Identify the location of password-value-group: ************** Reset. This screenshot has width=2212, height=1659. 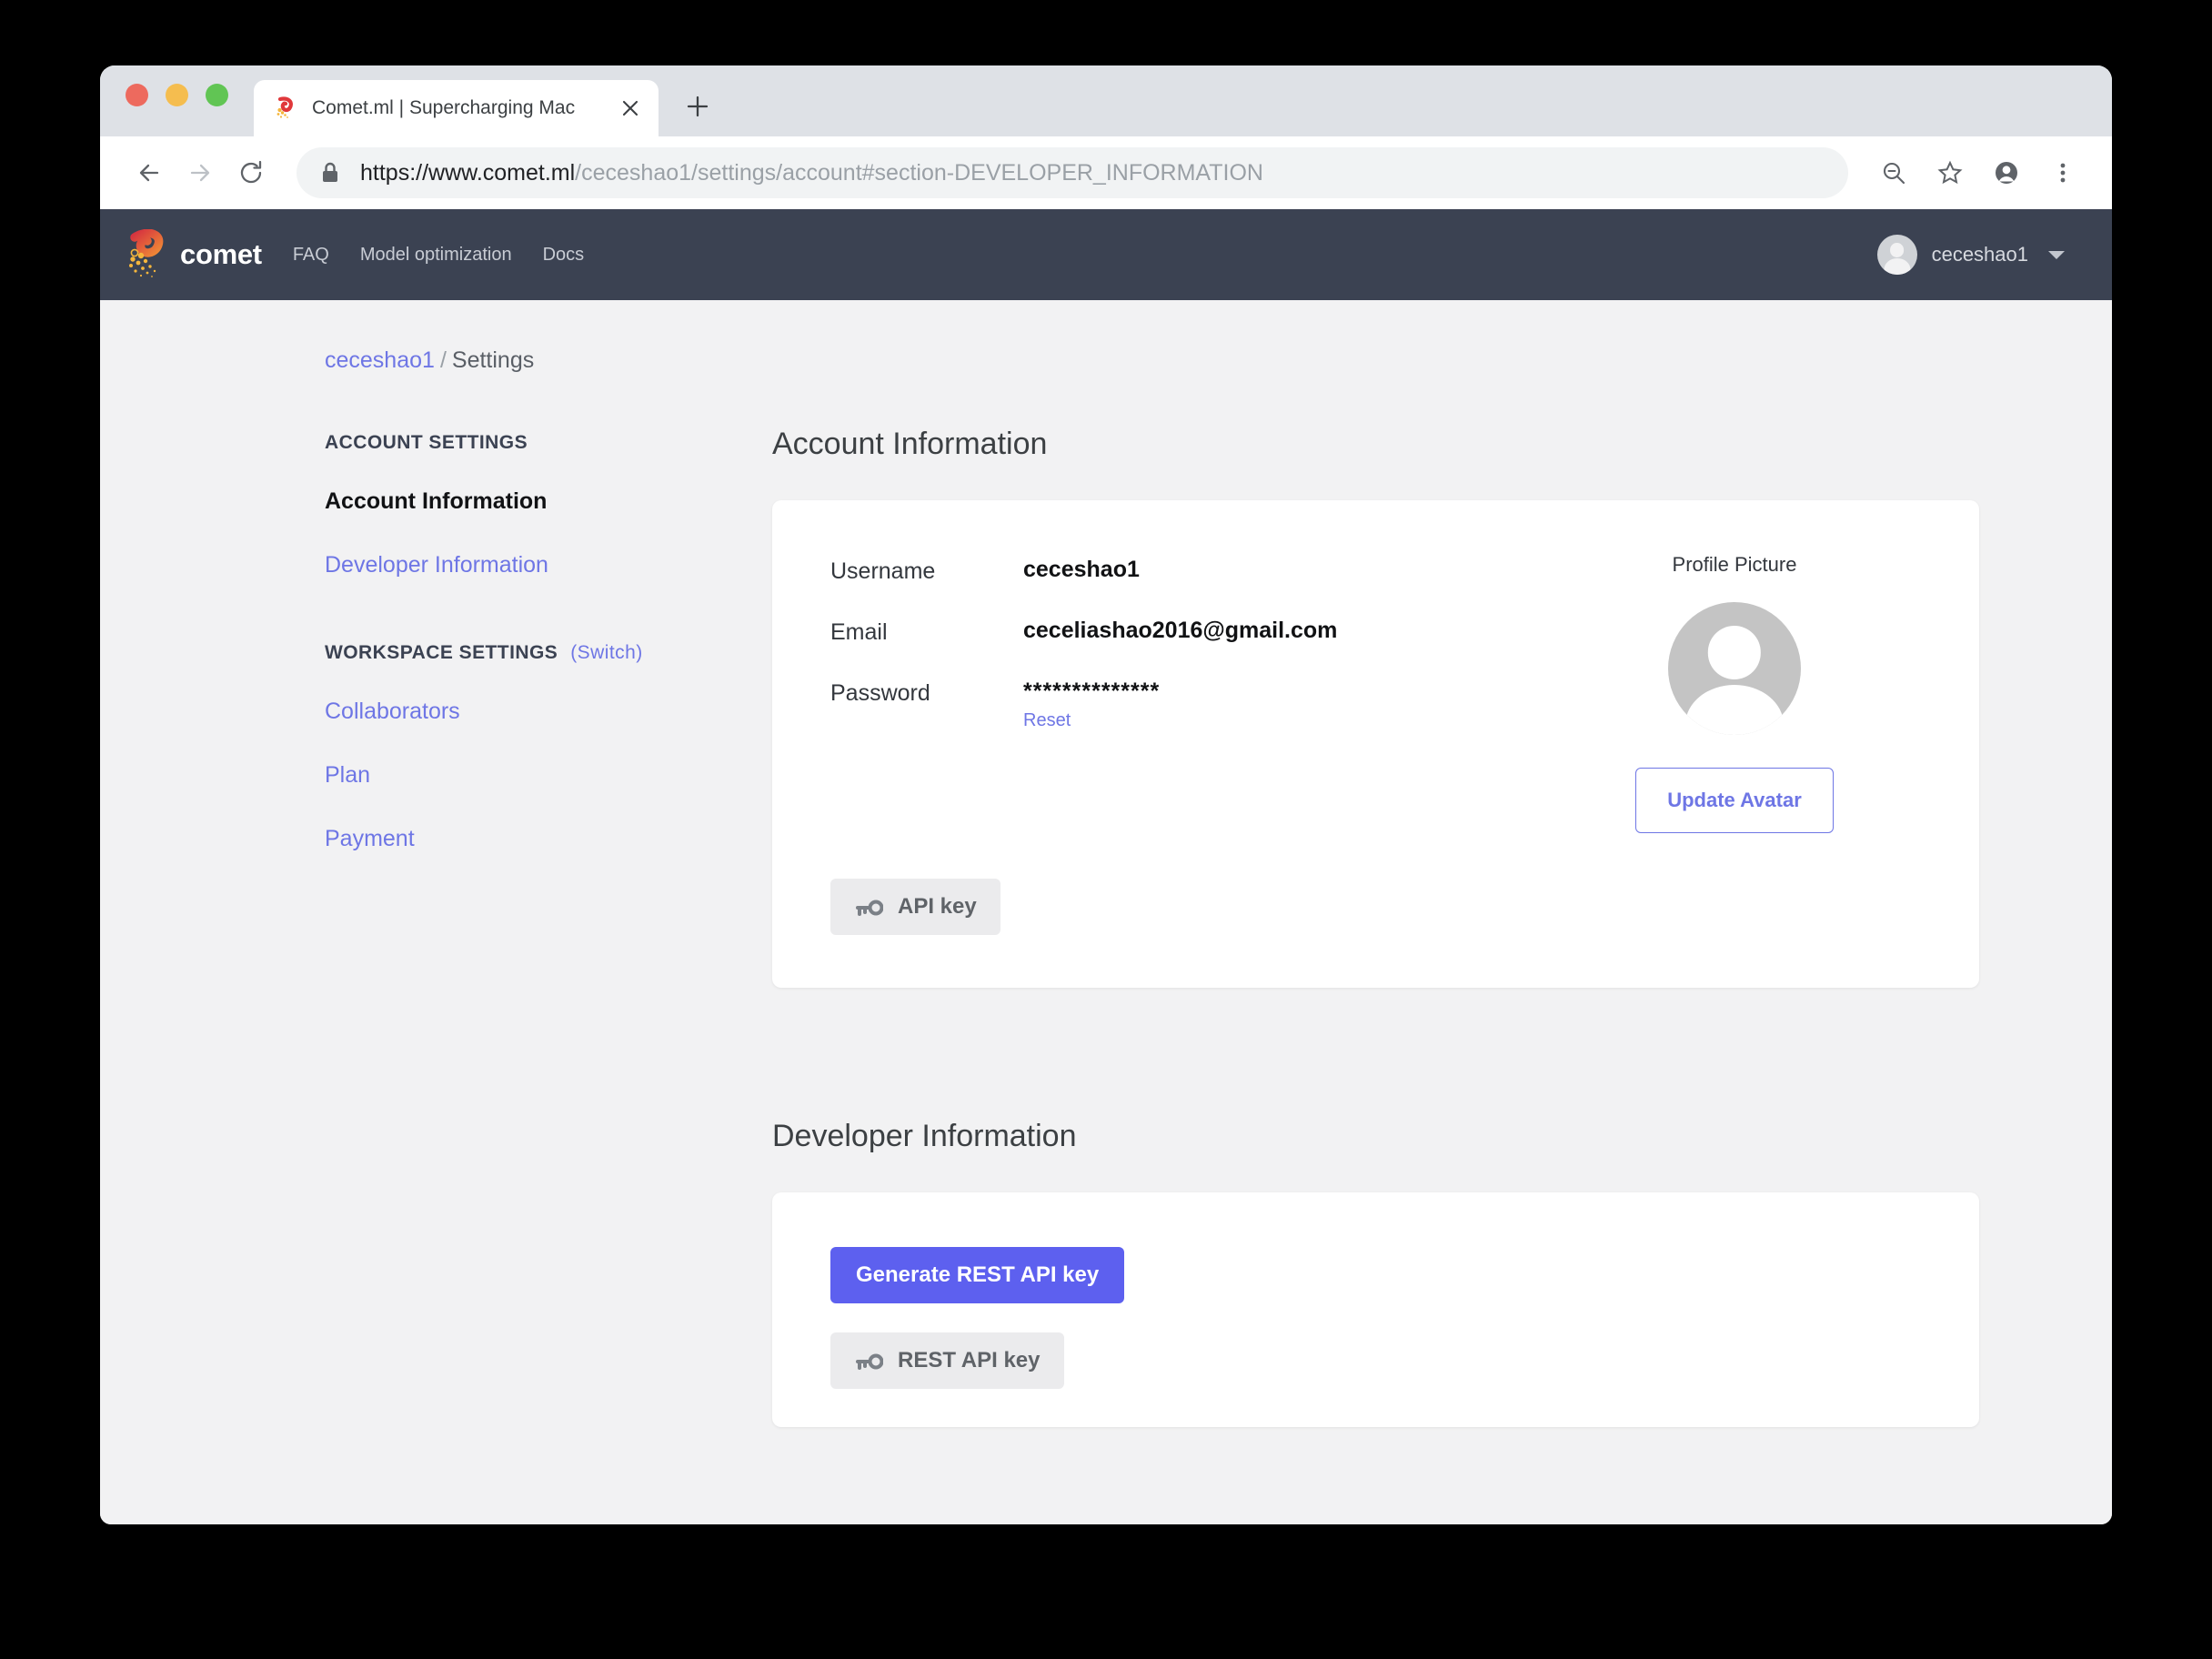
(1091, 705).